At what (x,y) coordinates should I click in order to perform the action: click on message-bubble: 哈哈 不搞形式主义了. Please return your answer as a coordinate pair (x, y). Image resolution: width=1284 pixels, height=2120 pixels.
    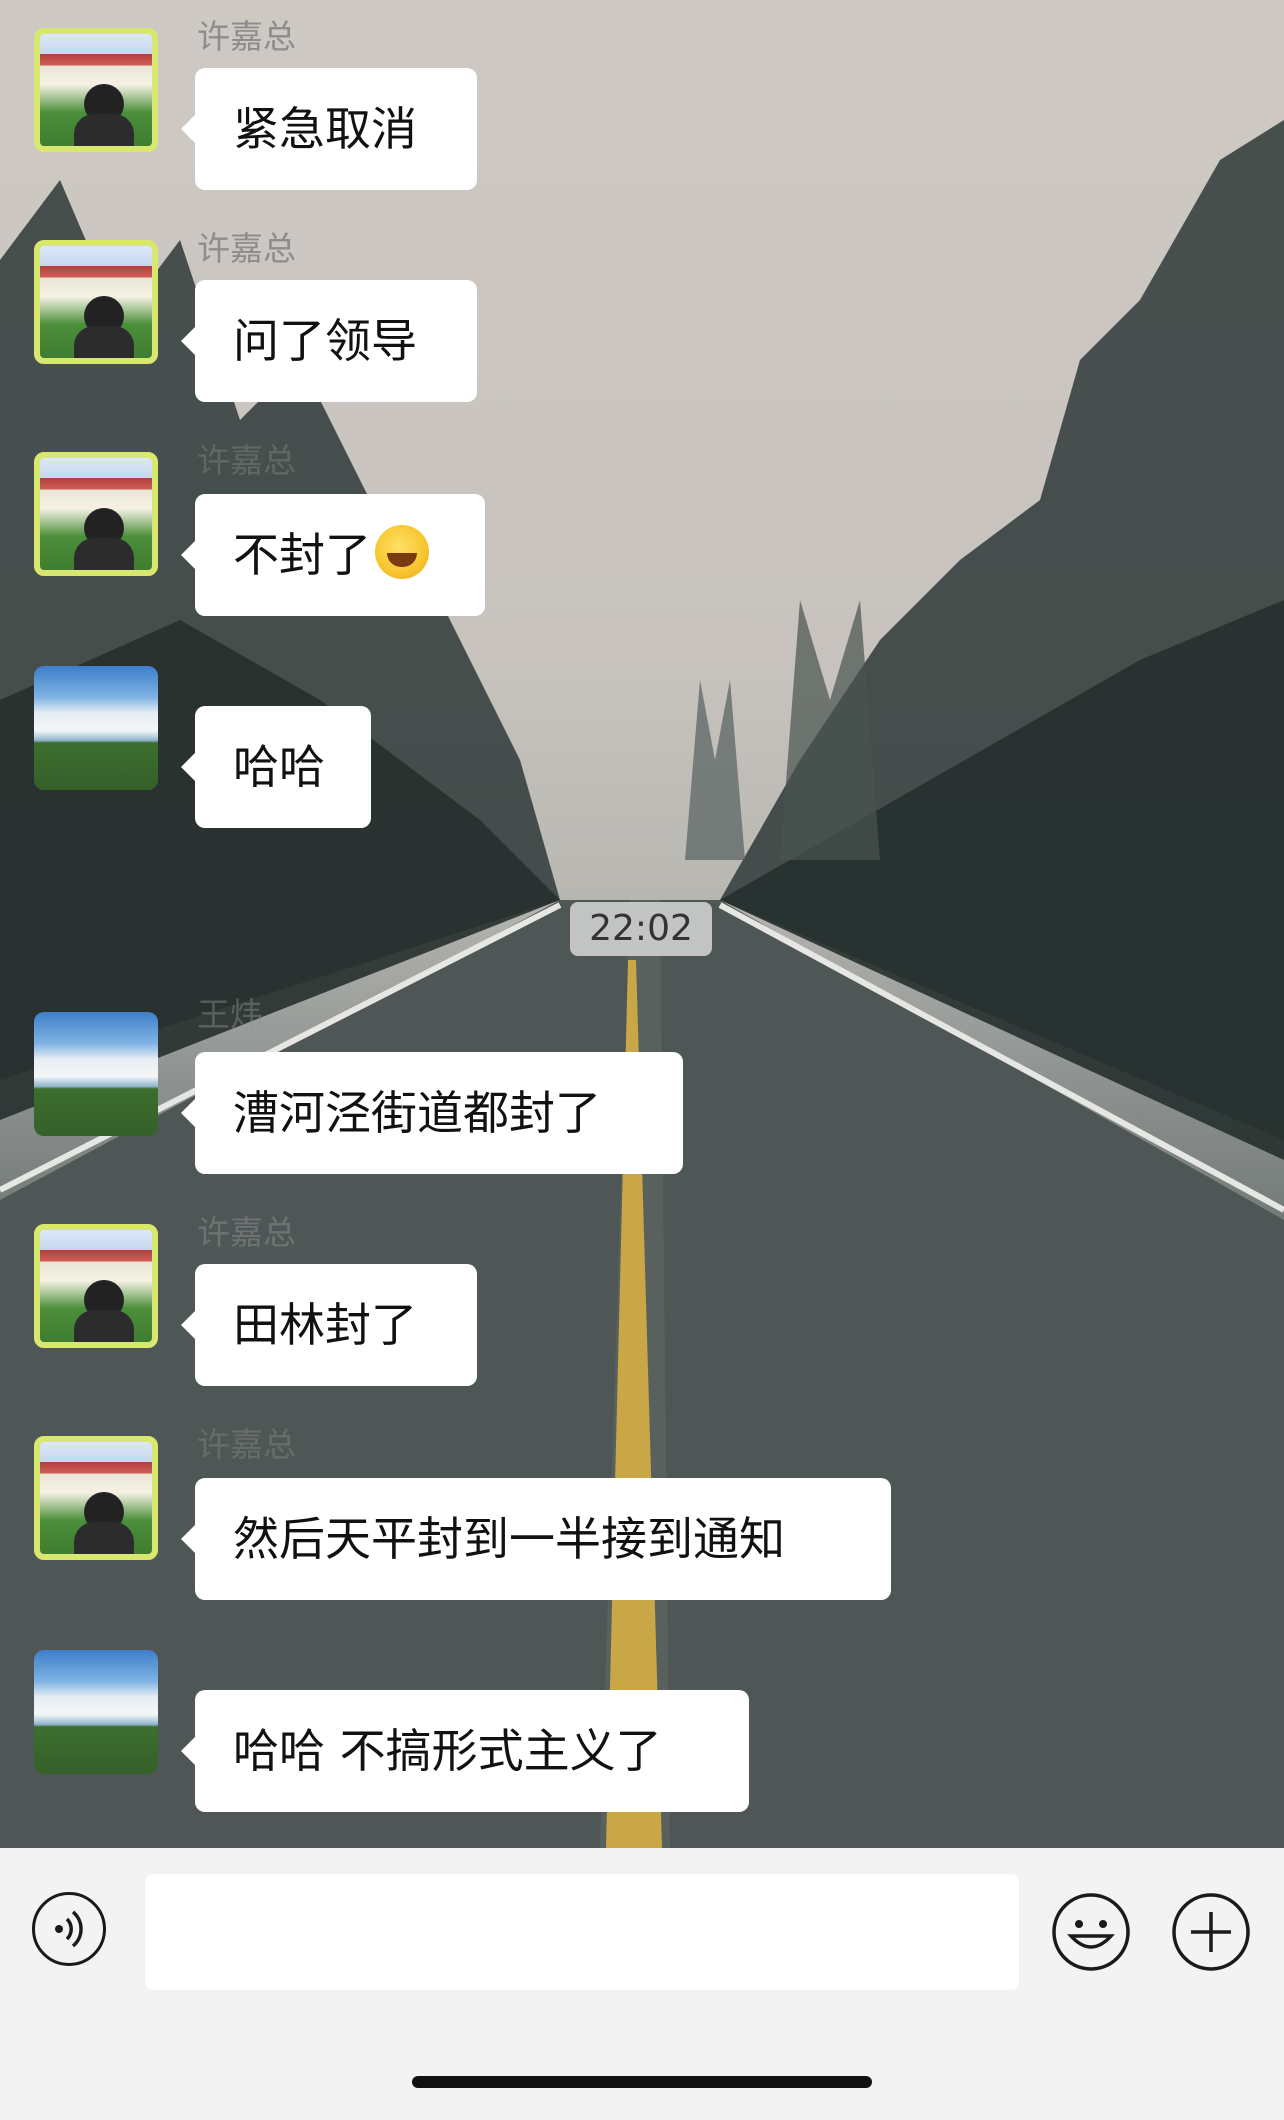
    Looking at the image, I should click on (465, 1751).